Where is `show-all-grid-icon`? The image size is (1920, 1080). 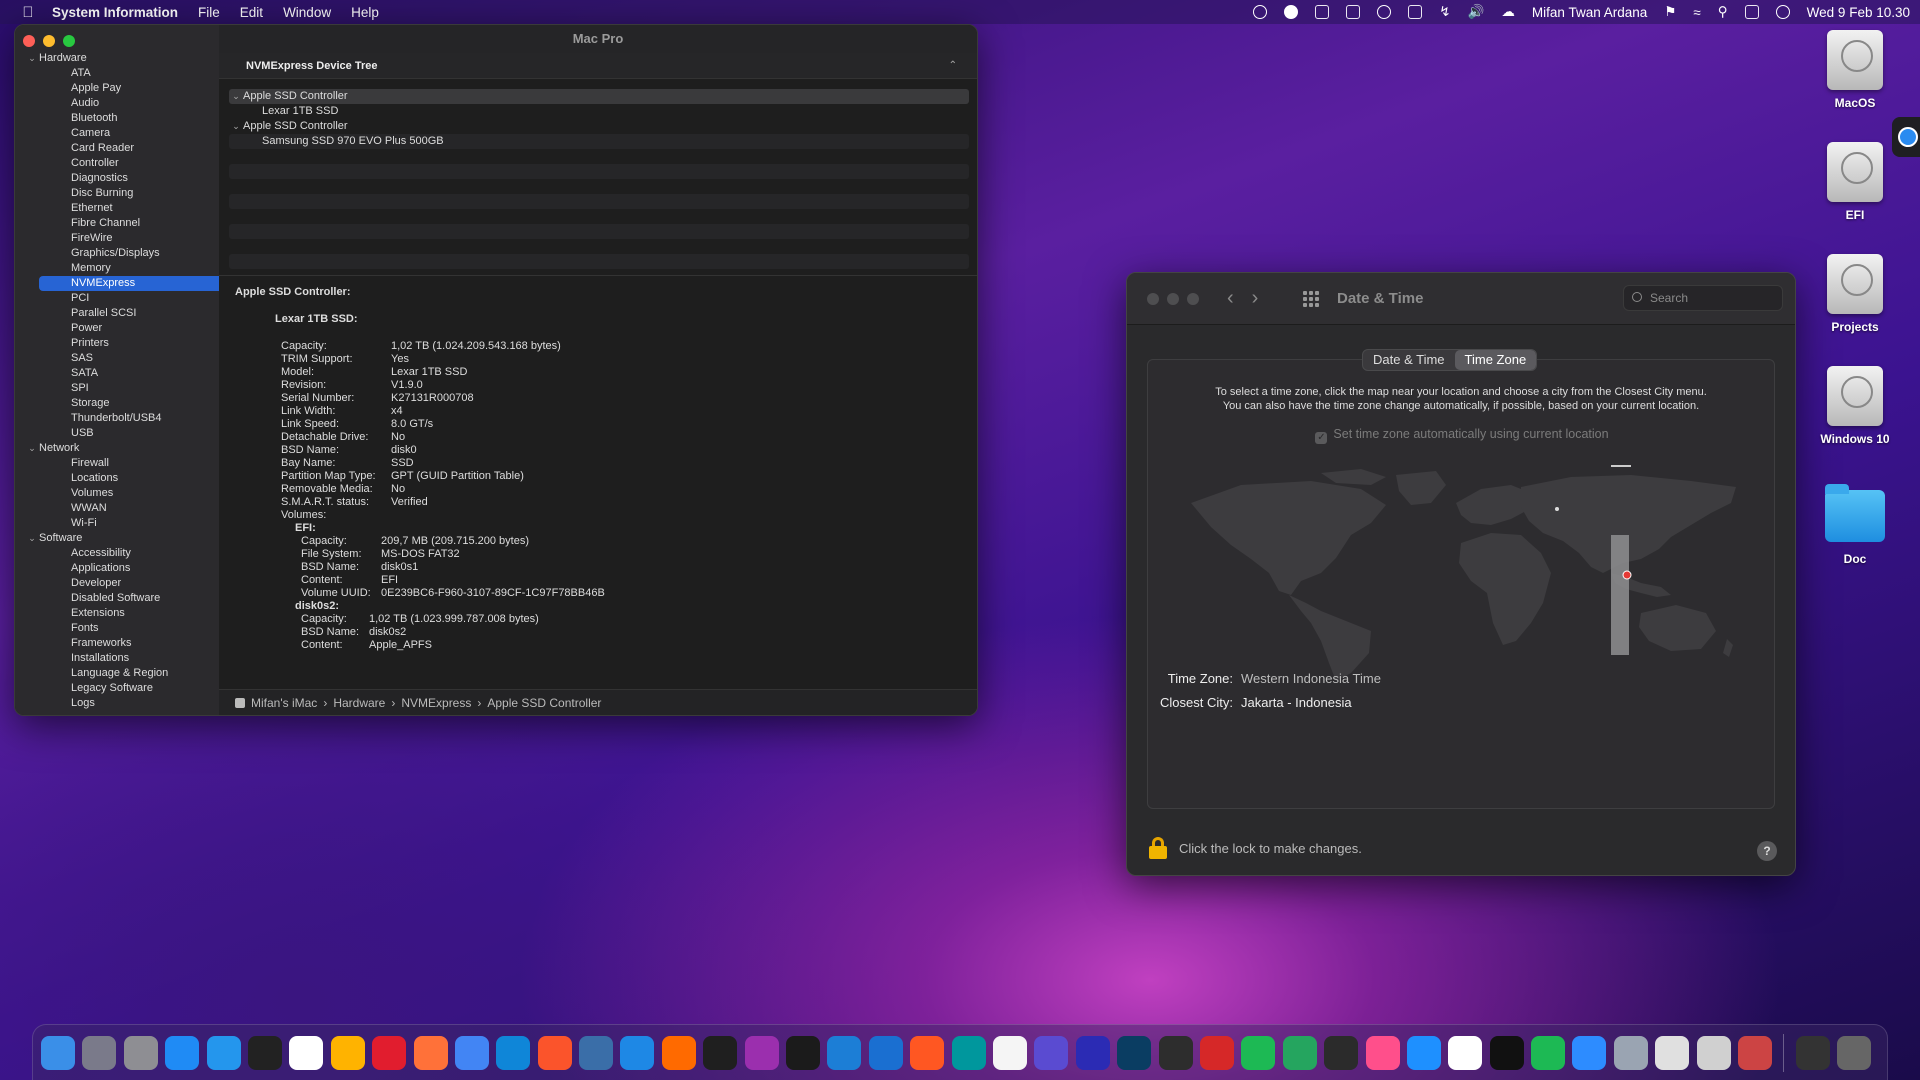 show-all-grid-icon is located at coordinates (1311, 299).